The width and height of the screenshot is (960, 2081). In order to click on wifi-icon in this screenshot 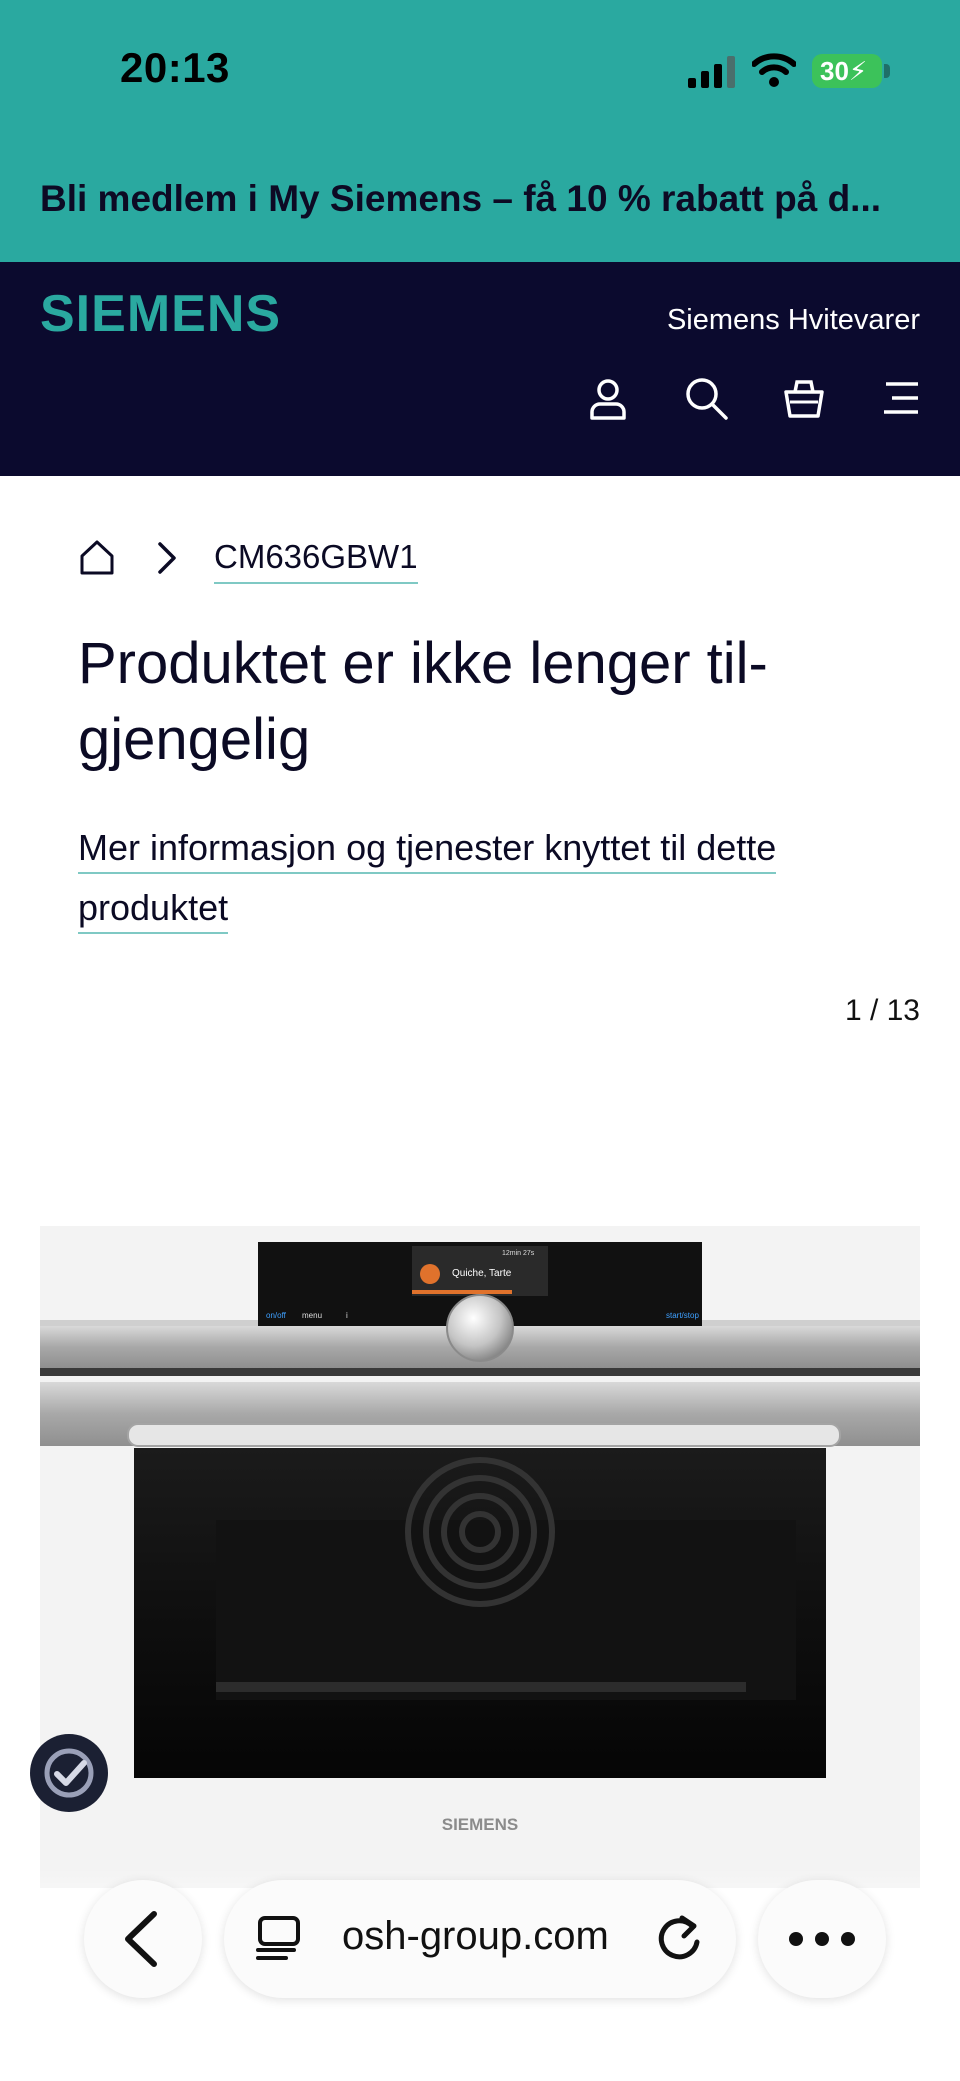, I will do `click(774, 70)`.